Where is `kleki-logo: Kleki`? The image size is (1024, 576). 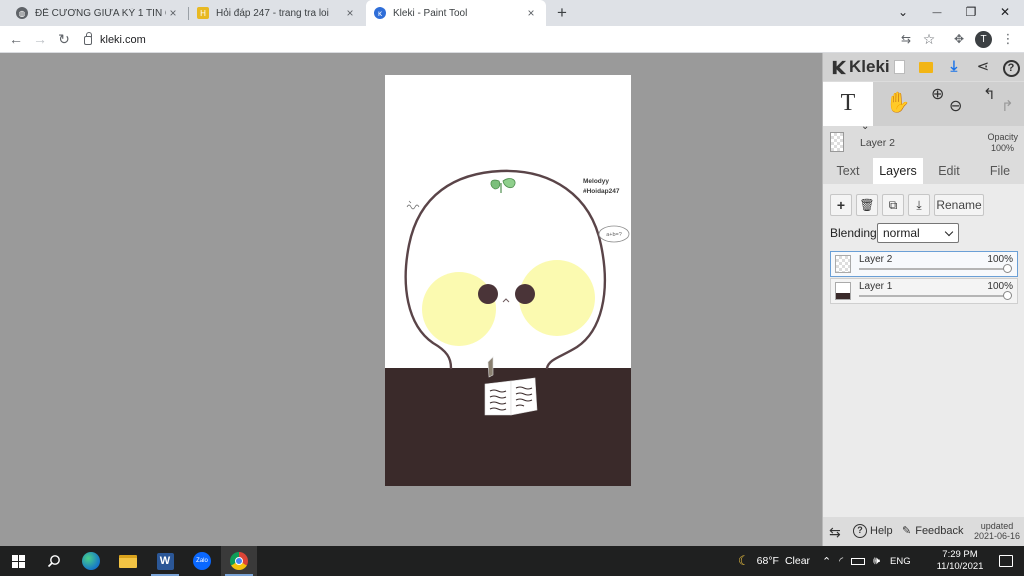 kleki-logo: Kleki is located at coordinates (860, 67).